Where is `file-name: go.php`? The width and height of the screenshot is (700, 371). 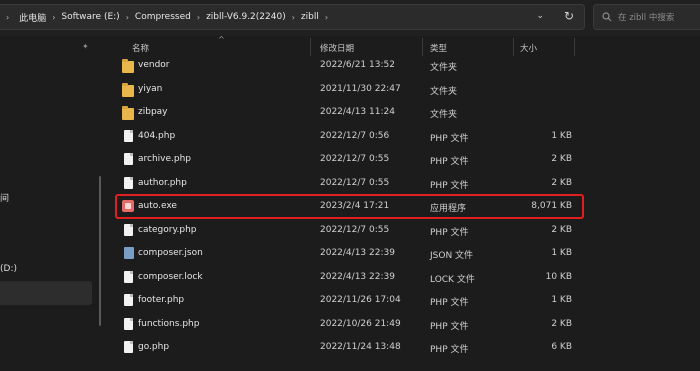 file-name: go.php is located at coordinates (154, 347).